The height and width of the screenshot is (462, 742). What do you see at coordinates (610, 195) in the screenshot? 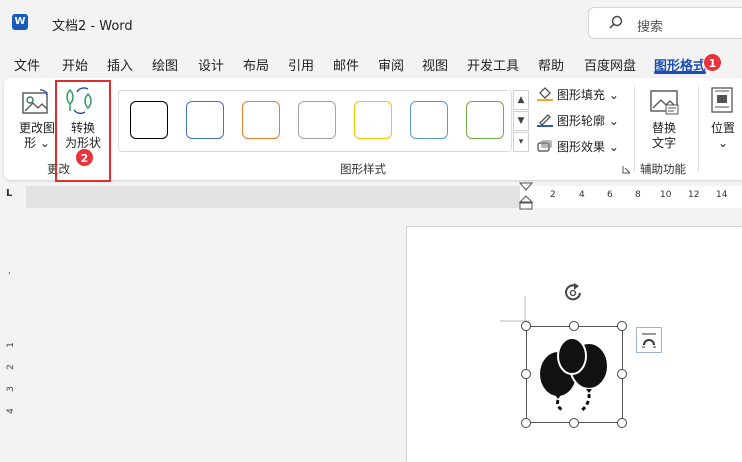
I see `ruler-tick: 6` at bounding box center [610, 195].